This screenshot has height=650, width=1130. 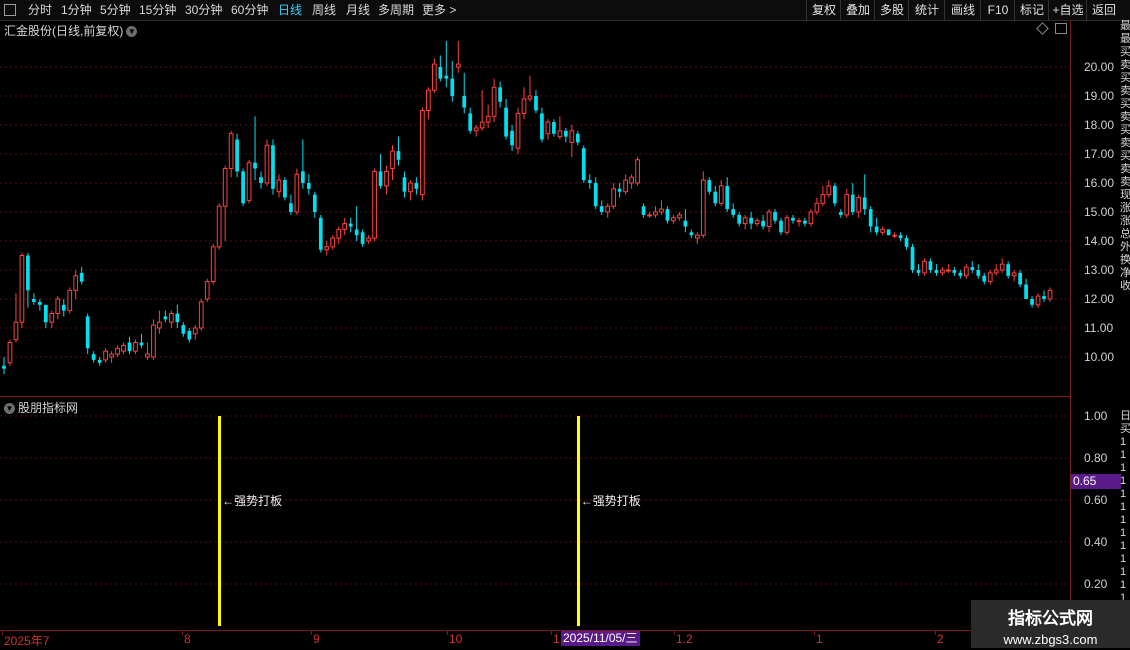 I want to click on info-strip-cell: 日, so click(x=1125, y=416).